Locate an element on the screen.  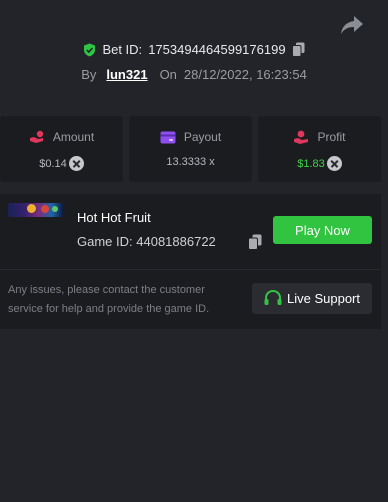
live-support-label: Live Support is located at coordinates (323, 298).